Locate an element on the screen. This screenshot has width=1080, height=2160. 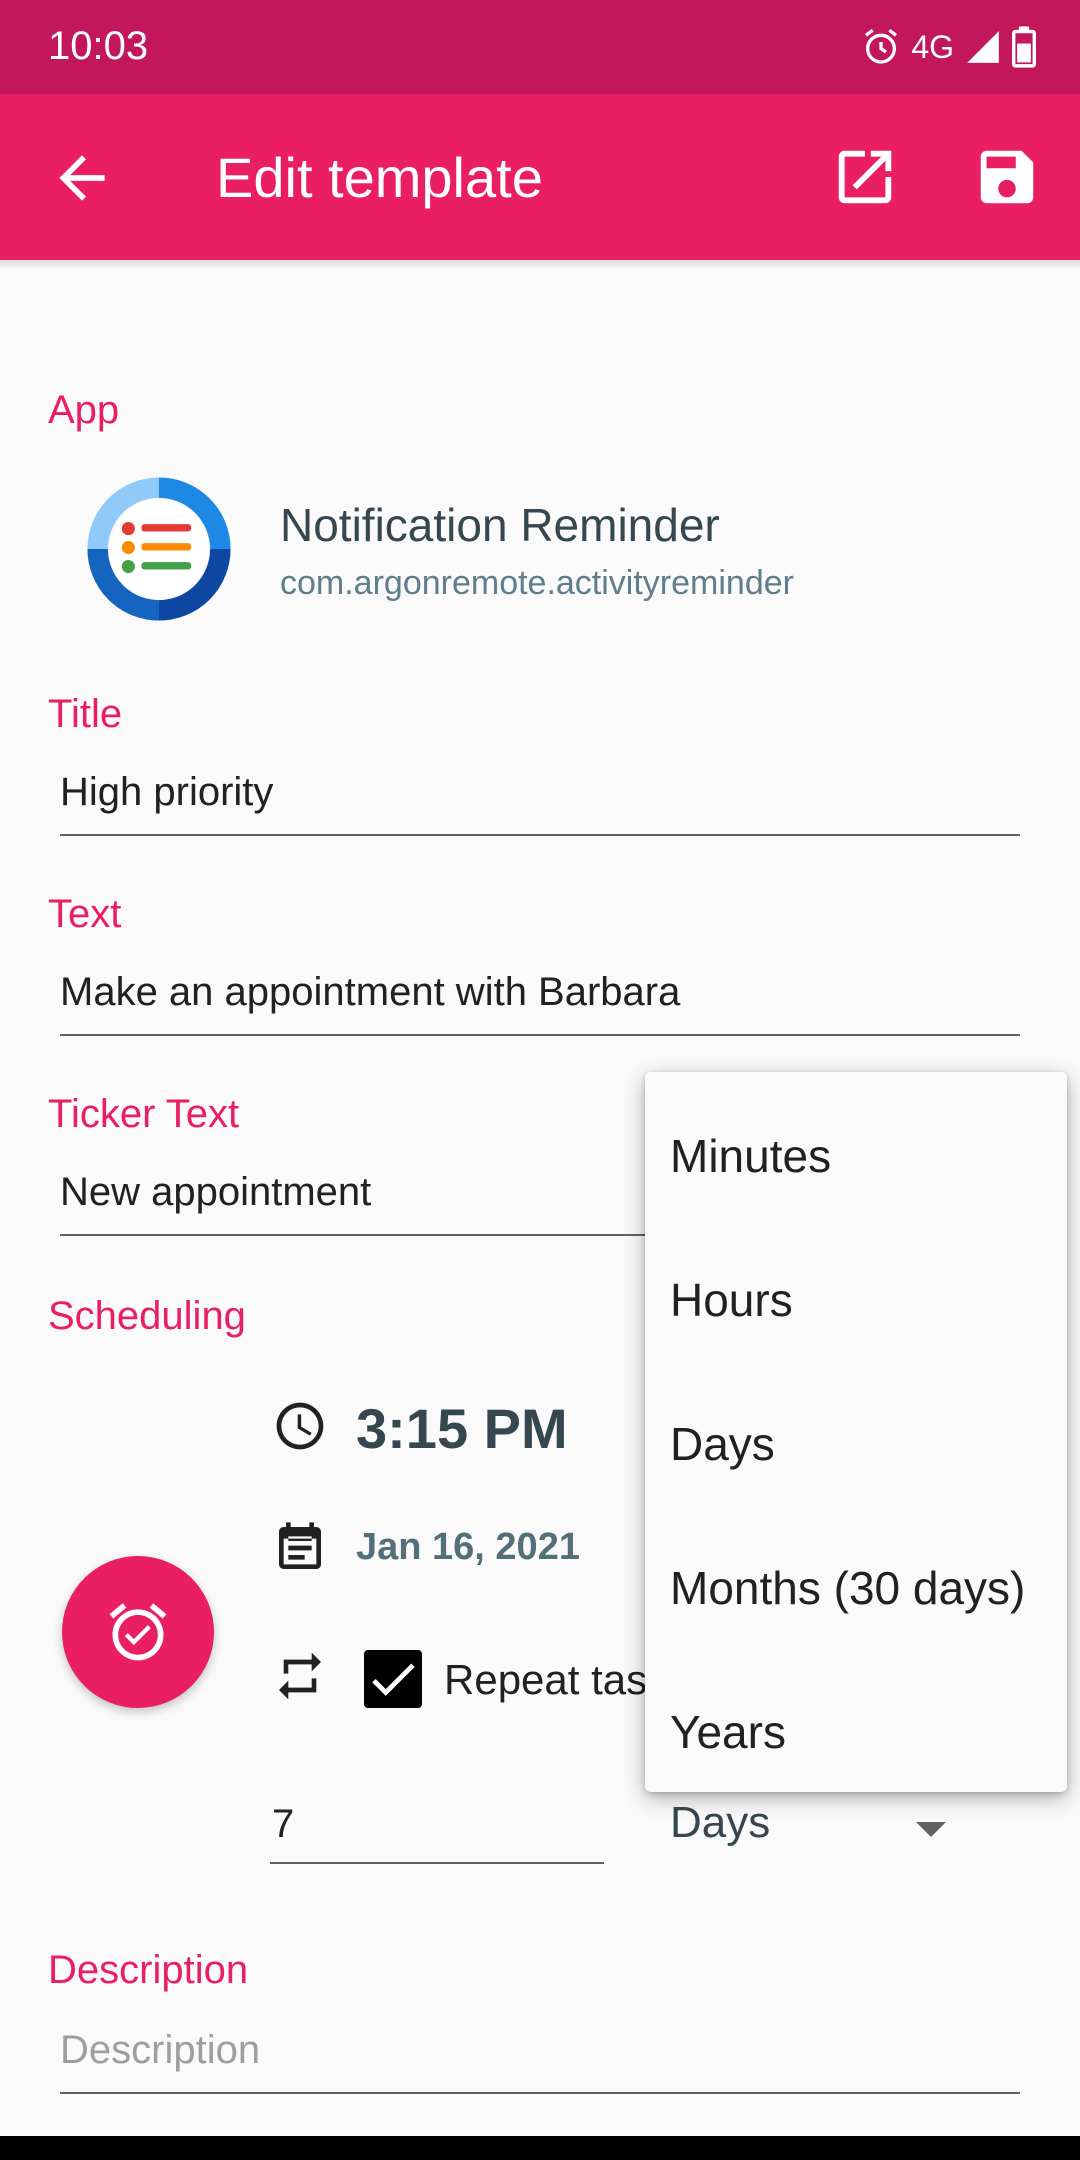
signal-icon is located at coordinates (983, 47).